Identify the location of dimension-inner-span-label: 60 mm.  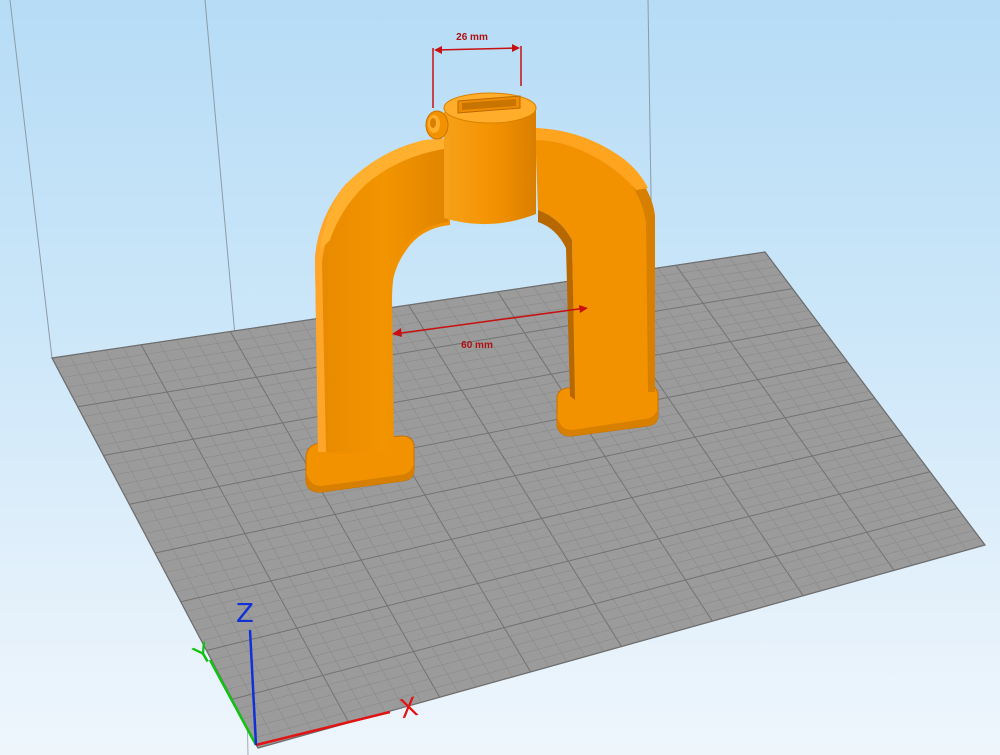
(477, 345).